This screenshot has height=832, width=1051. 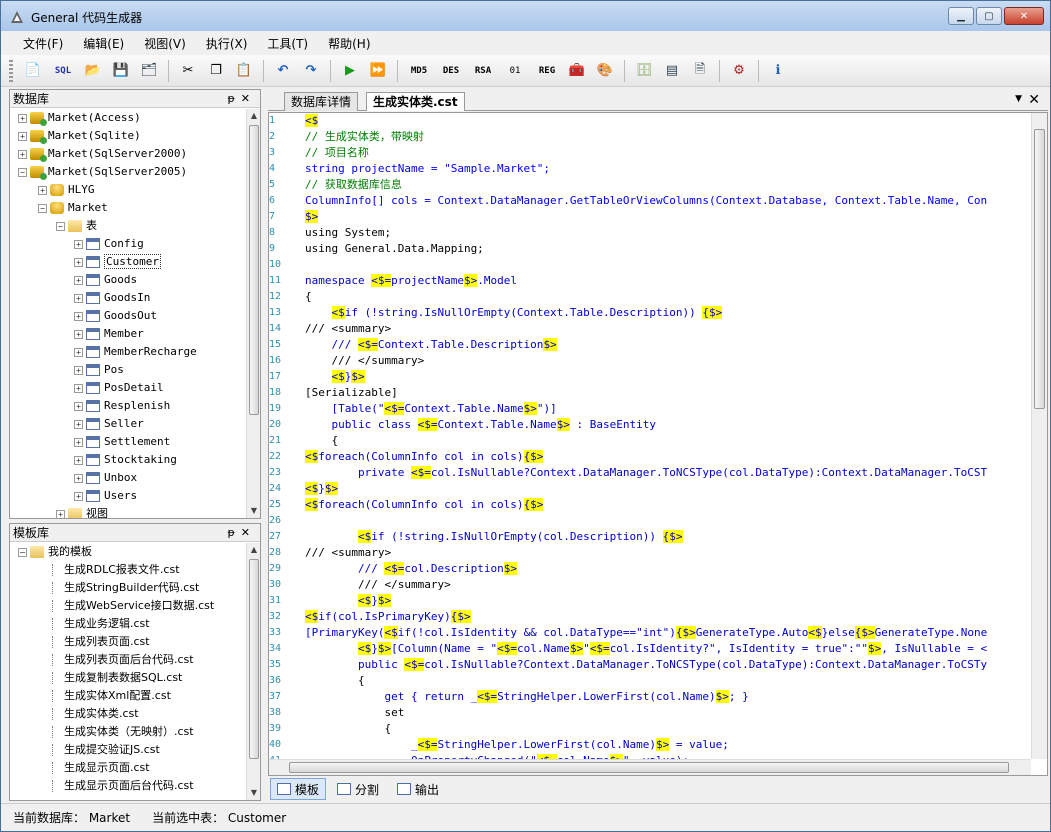 What do you see at coordinates (128, 624) in the screenshot?
I see `template-item: 生成业务逻辑.cst` at bounding box center [128, 624].